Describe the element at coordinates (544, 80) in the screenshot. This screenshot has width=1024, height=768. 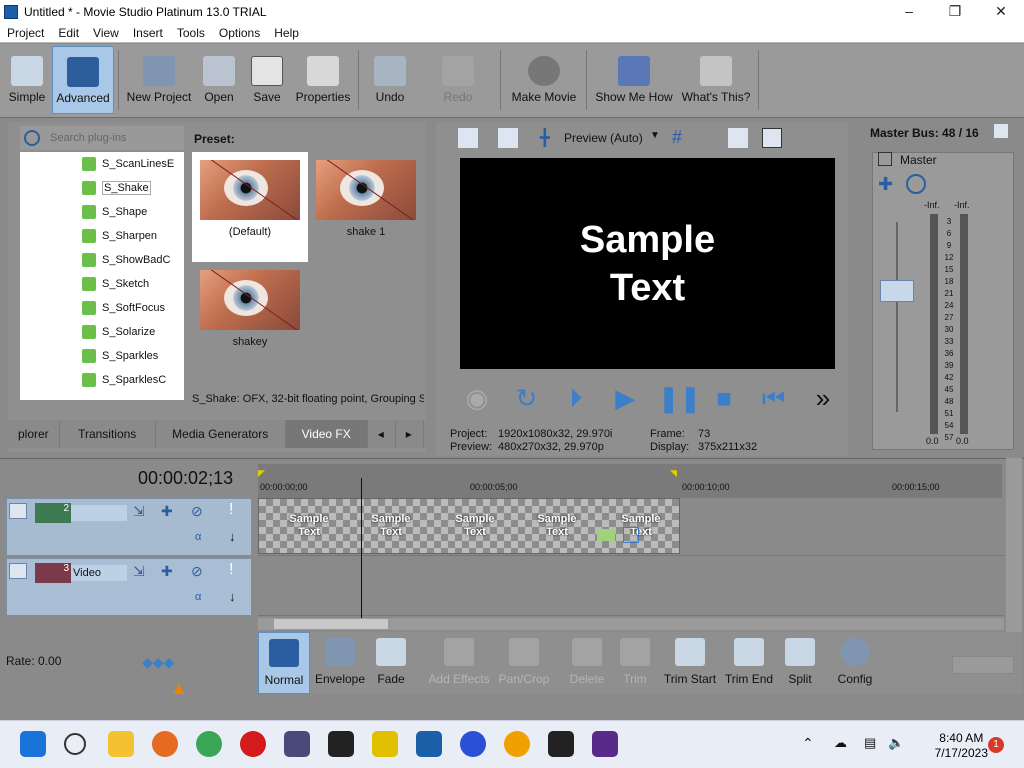
I see `make-movie-button: Make Movie` at that location.